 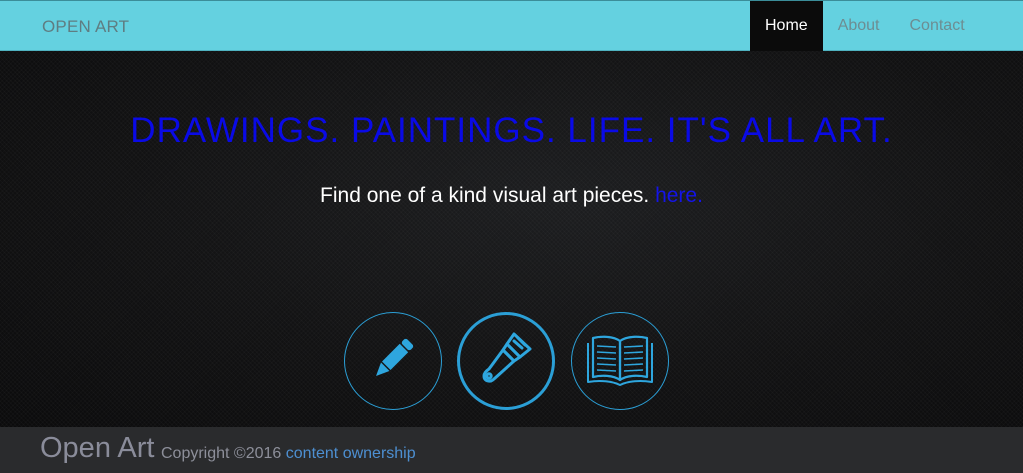 I want to click on nav-home-link: Home, so click(x=786, y=26).